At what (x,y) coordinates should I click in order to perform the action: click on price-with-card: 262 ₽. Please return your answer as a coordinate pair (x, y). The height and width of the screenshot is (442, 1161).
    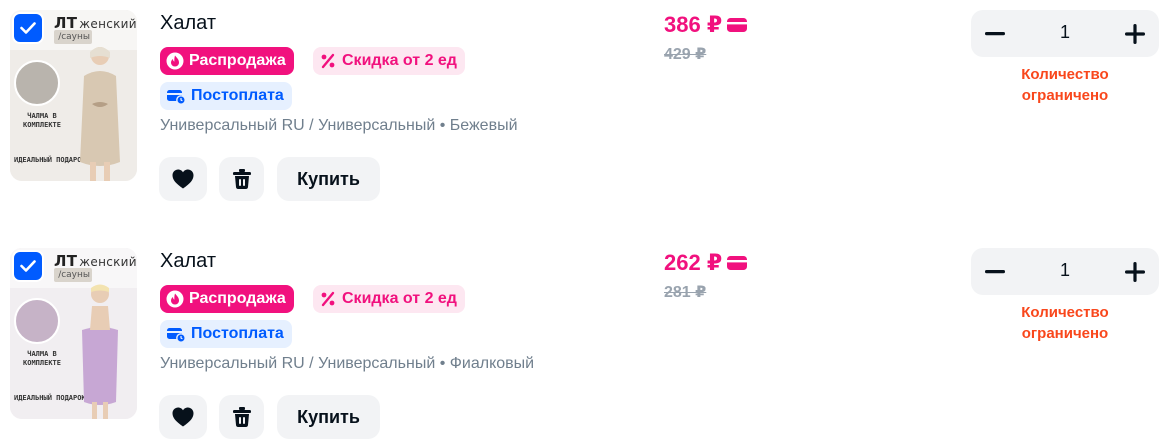
    Looking at the image, I should click on (706, 263).